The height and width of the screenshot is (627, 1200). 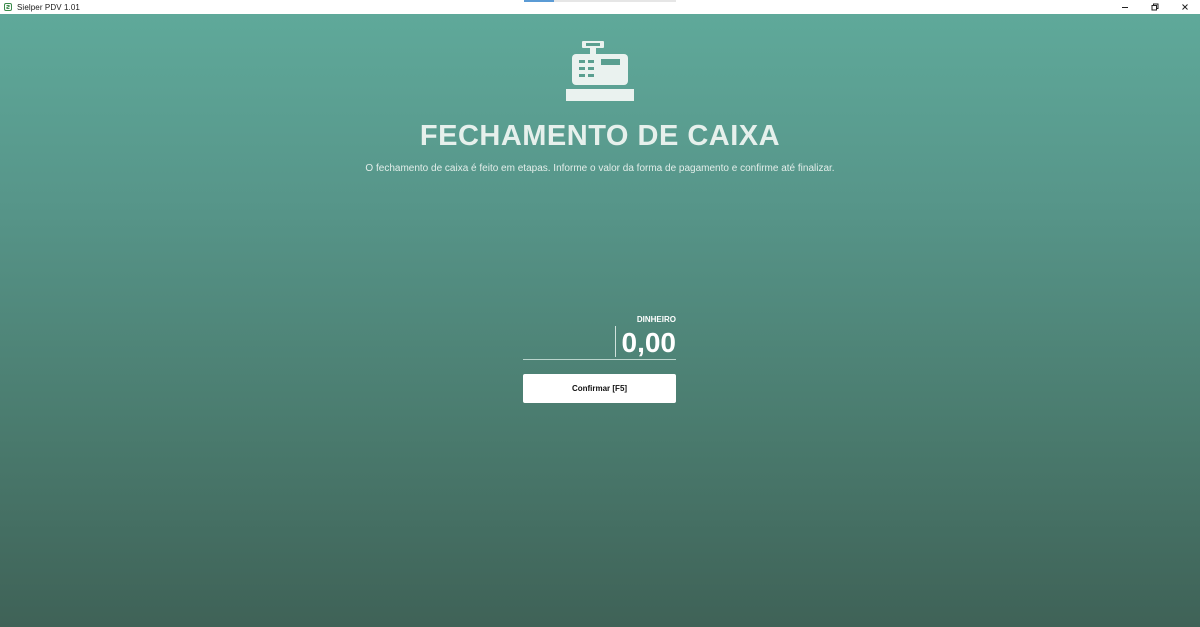 What do you see at coordinates (8, 7) in the screenshot?
I see `app-logo-icon` at bounding box center [8, 7].